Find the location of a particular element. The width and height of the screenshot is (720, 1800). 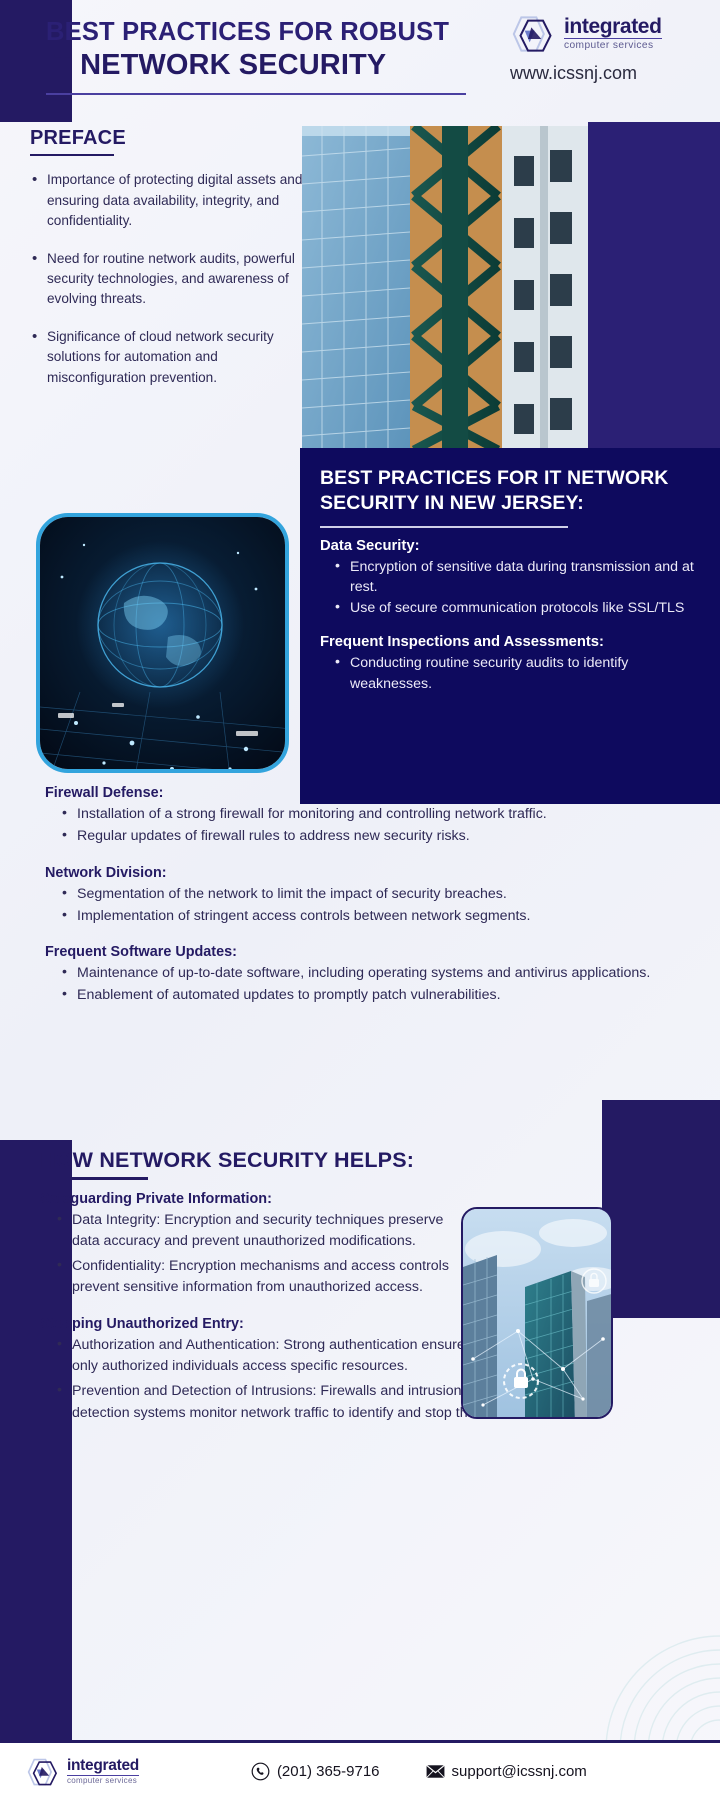

practice-heading: Network Division: is located at coordinates (106, 872).